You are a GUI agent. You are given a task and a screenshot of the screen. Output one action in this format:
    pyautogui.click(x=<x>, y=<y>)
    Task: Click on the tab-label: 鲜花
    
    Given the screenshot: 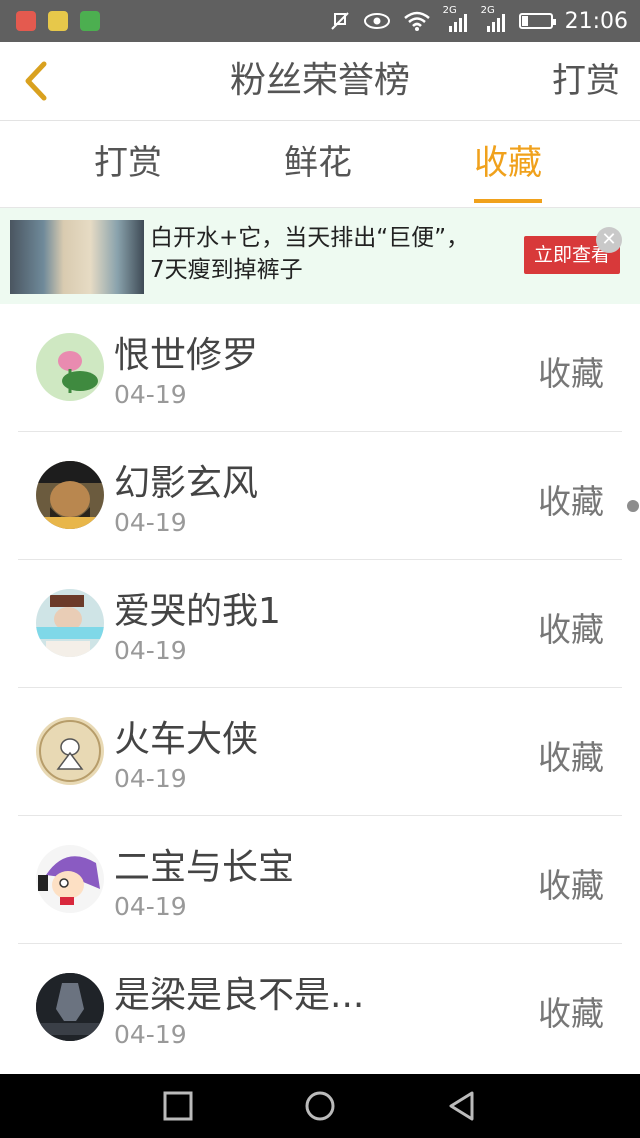 What is the action you would take?
    pyautogui.click(x=318, y=163)
    